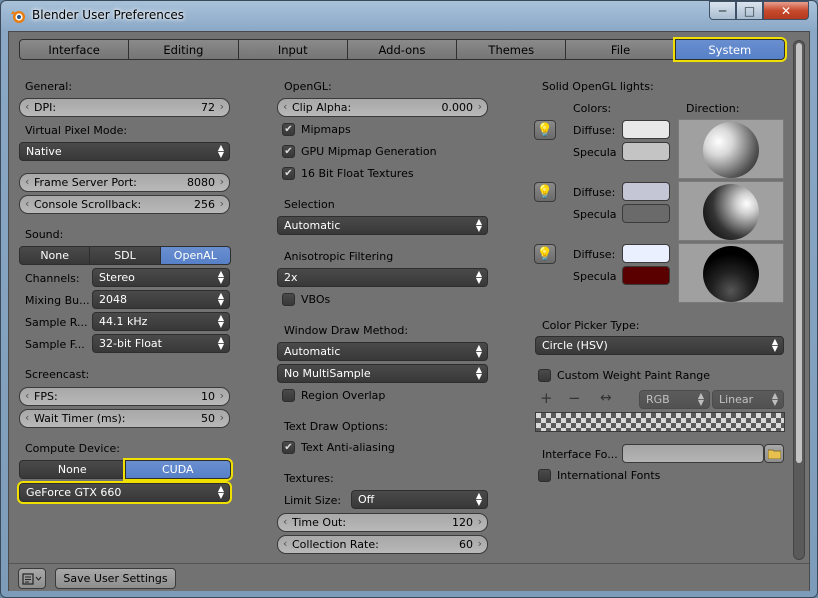 This screenshot has width=818, height=598. What do you see at coordinates (343, 395) in the screenshot?
I see `region-overlap-label: Region Overlap` at bounding box center [343, 395].